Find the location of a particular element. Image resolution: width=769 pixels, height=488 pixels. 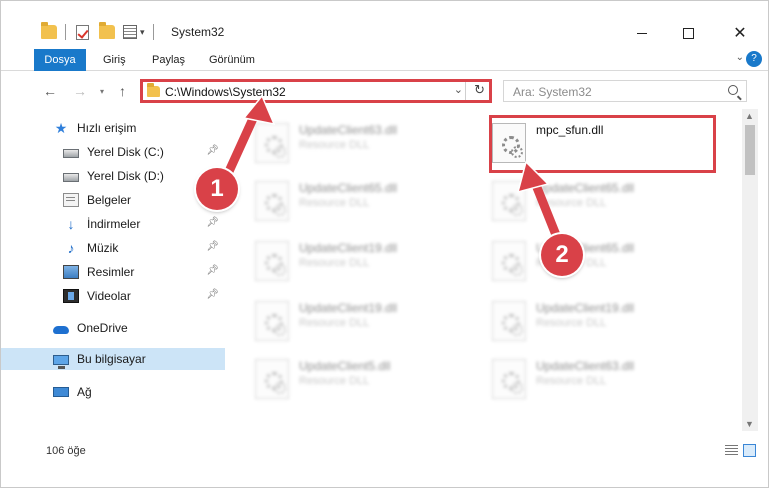

sidebar-item-quick-access: ★ Hızlı erişim is located at coordinates (113, 128).